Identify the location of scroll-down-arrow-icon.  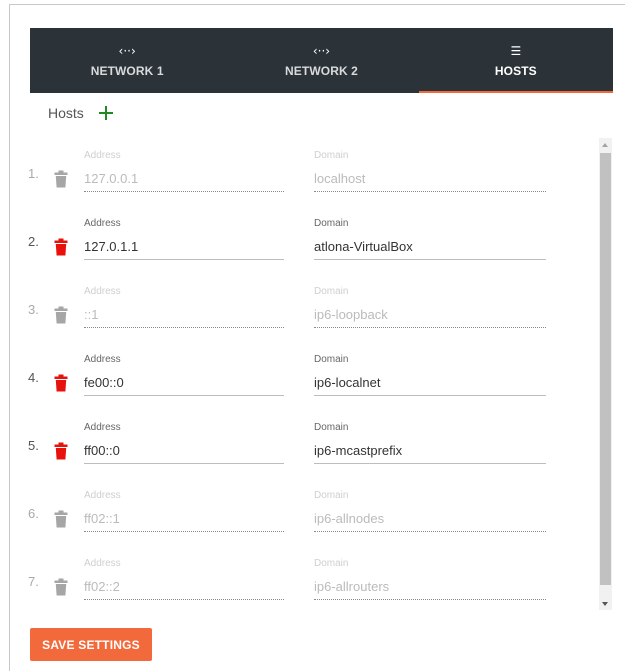
(605, 603).